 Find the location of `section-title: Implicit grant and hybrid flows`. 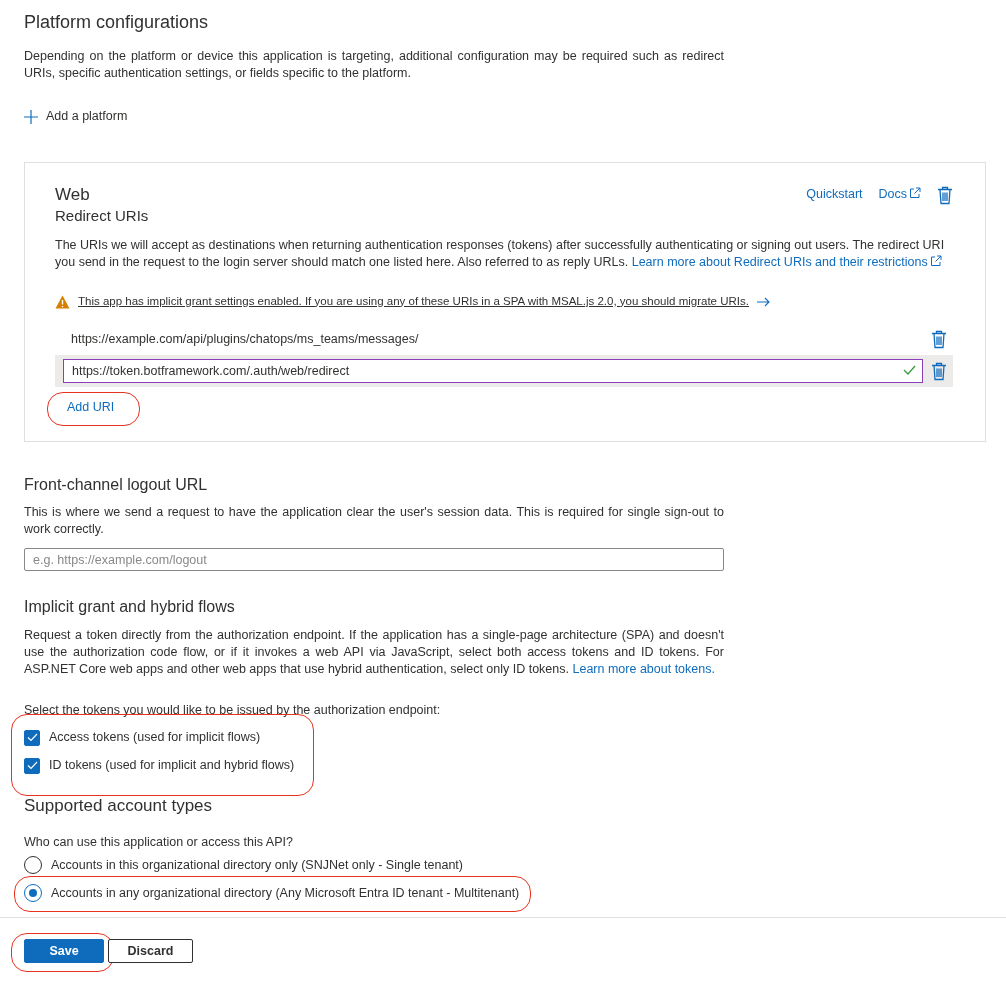

section-title: Implicit grant and hybrid flows is located at coordinates (130, 607).